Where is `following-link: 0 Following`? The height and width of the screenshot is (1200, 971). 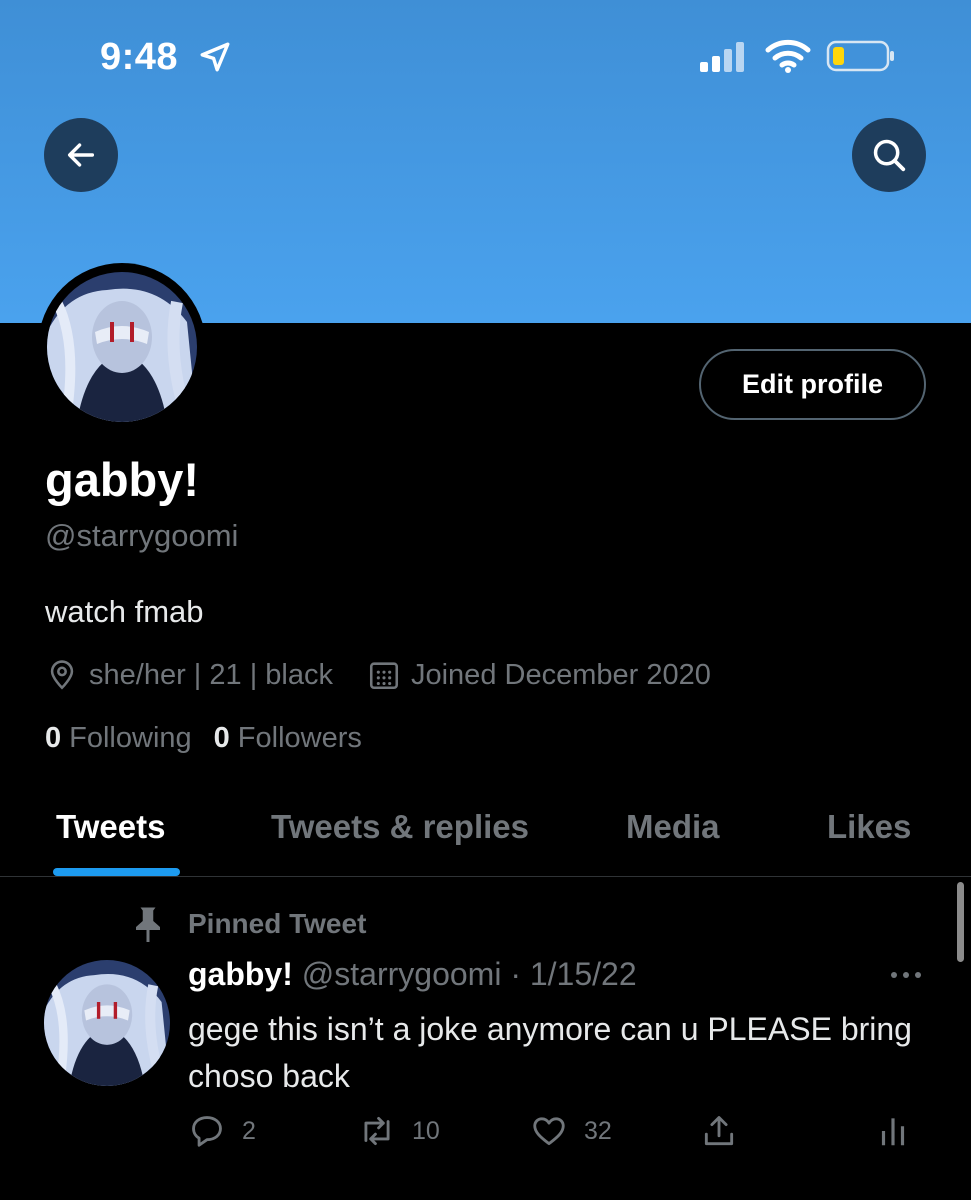
following-link: 0 Following is located at coordinates (118, 738).